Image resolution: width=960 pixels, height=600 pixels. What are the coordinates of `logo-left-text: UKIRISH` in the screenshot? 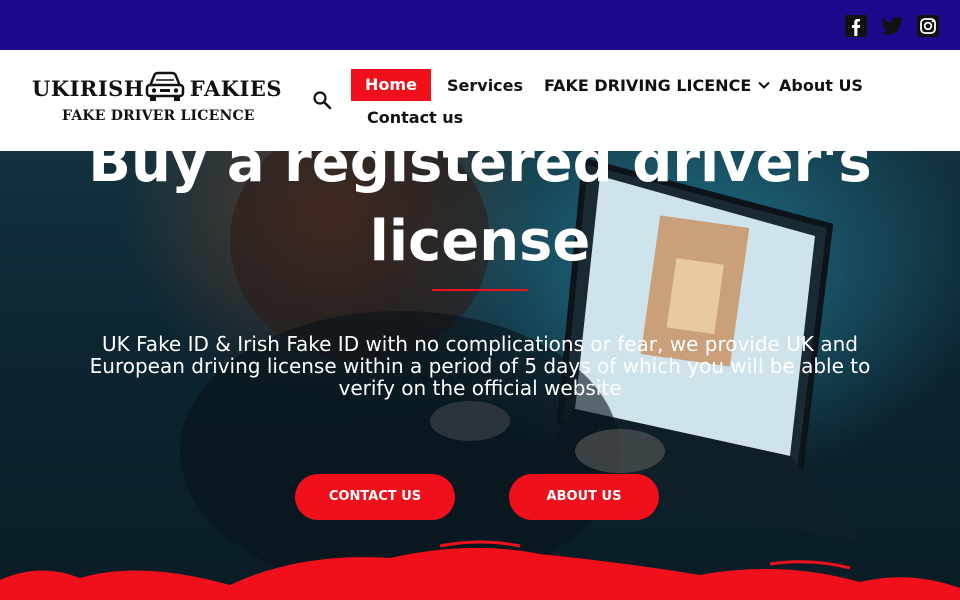 It's located at (88, 88).